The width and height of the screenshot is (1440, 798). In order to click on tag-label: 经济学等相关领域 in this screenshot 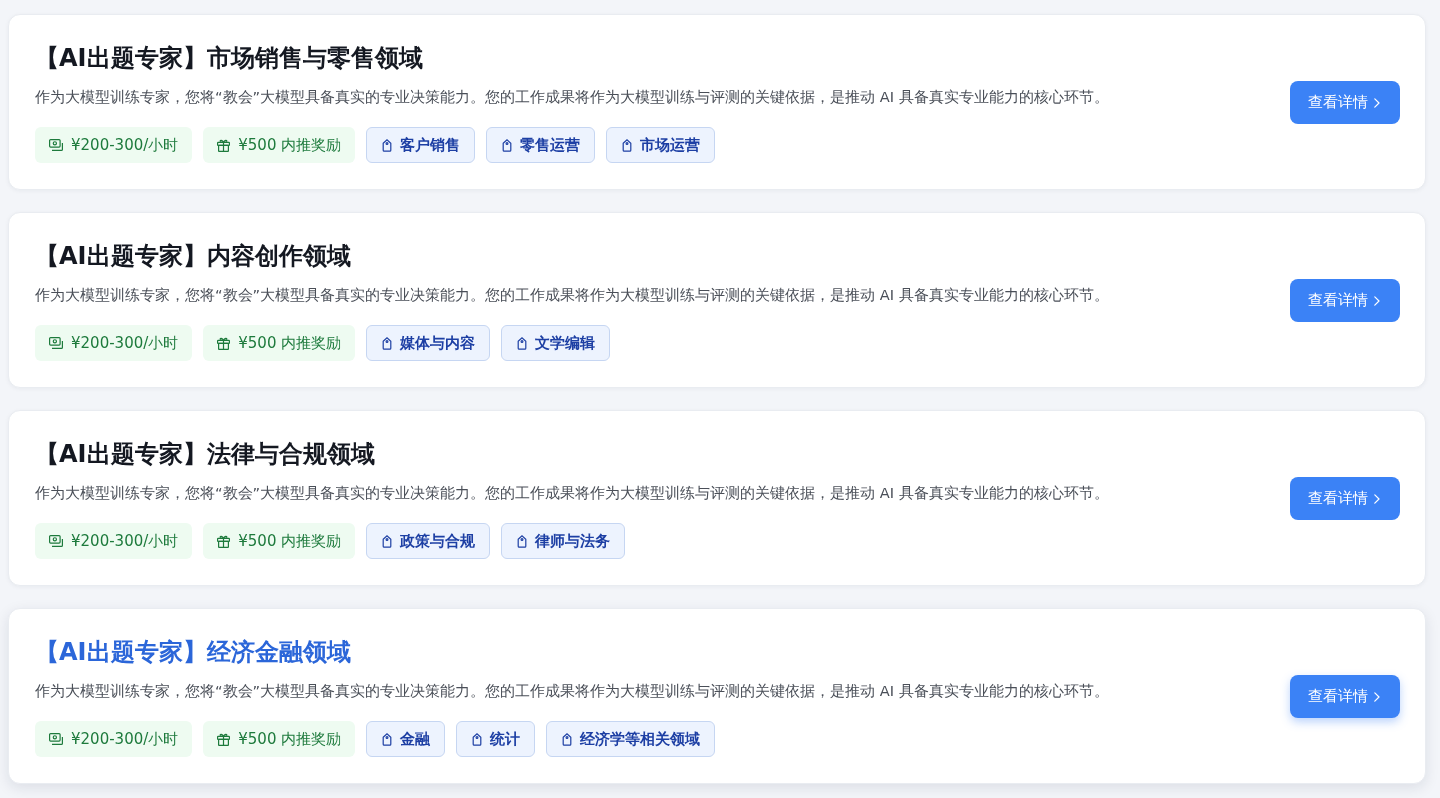, I will do `click(640, 739)`.